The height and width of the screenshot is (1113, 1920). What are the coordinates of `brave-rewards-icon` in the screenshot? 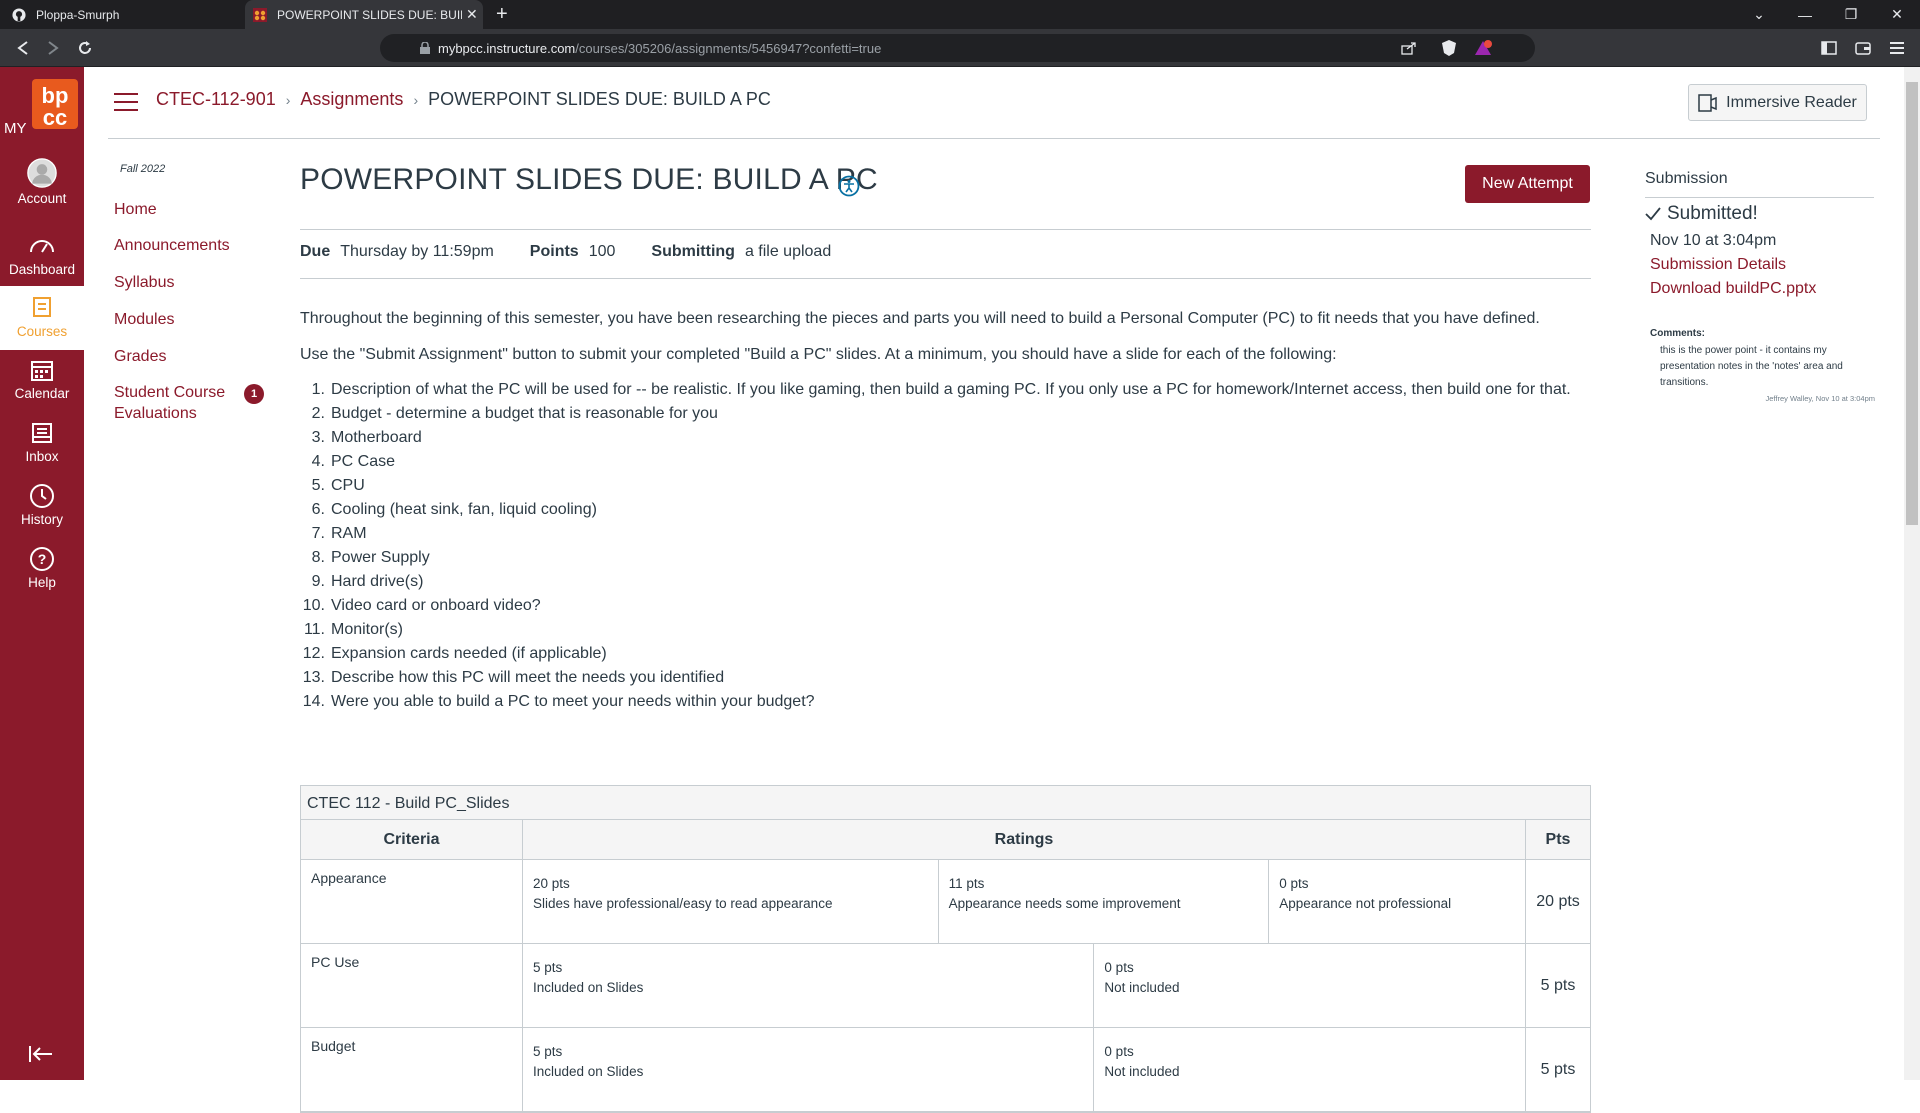 It's located at (1483, 48).